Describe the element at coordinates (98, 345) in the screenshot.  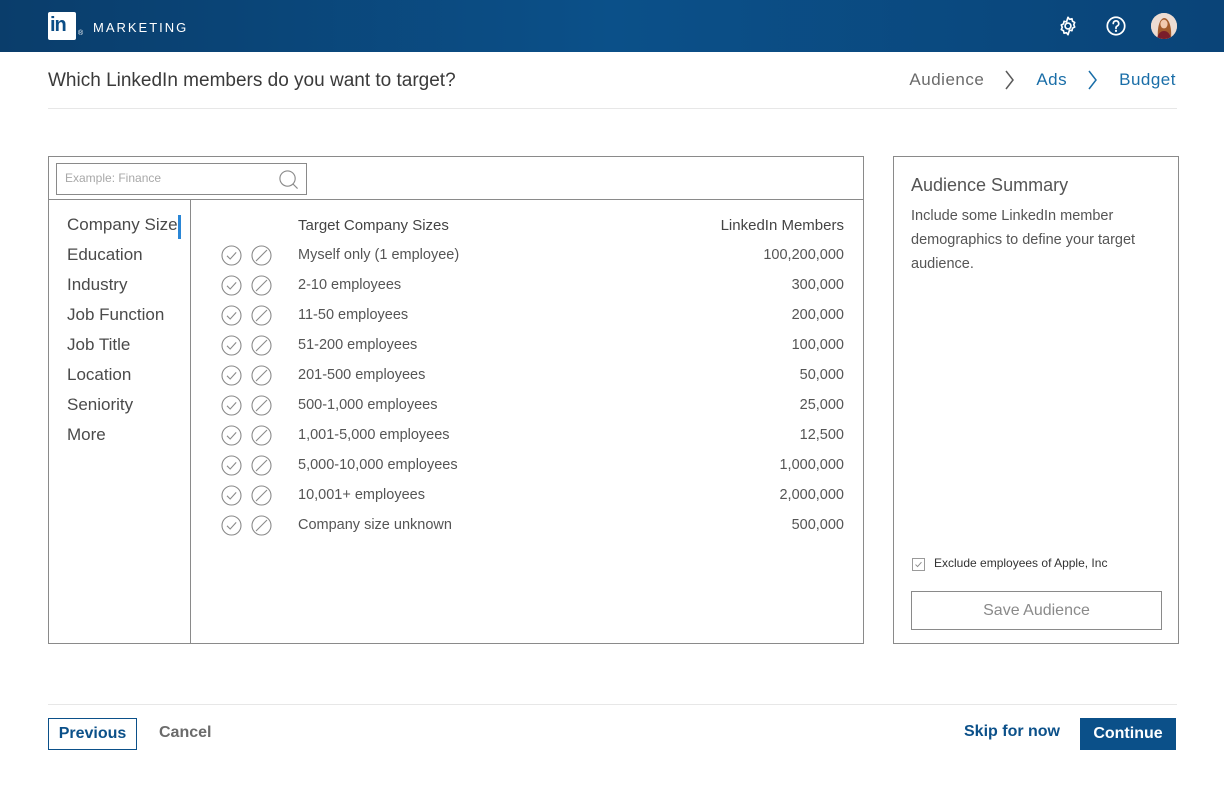
I see `category-job-title: Job Title` at that location.